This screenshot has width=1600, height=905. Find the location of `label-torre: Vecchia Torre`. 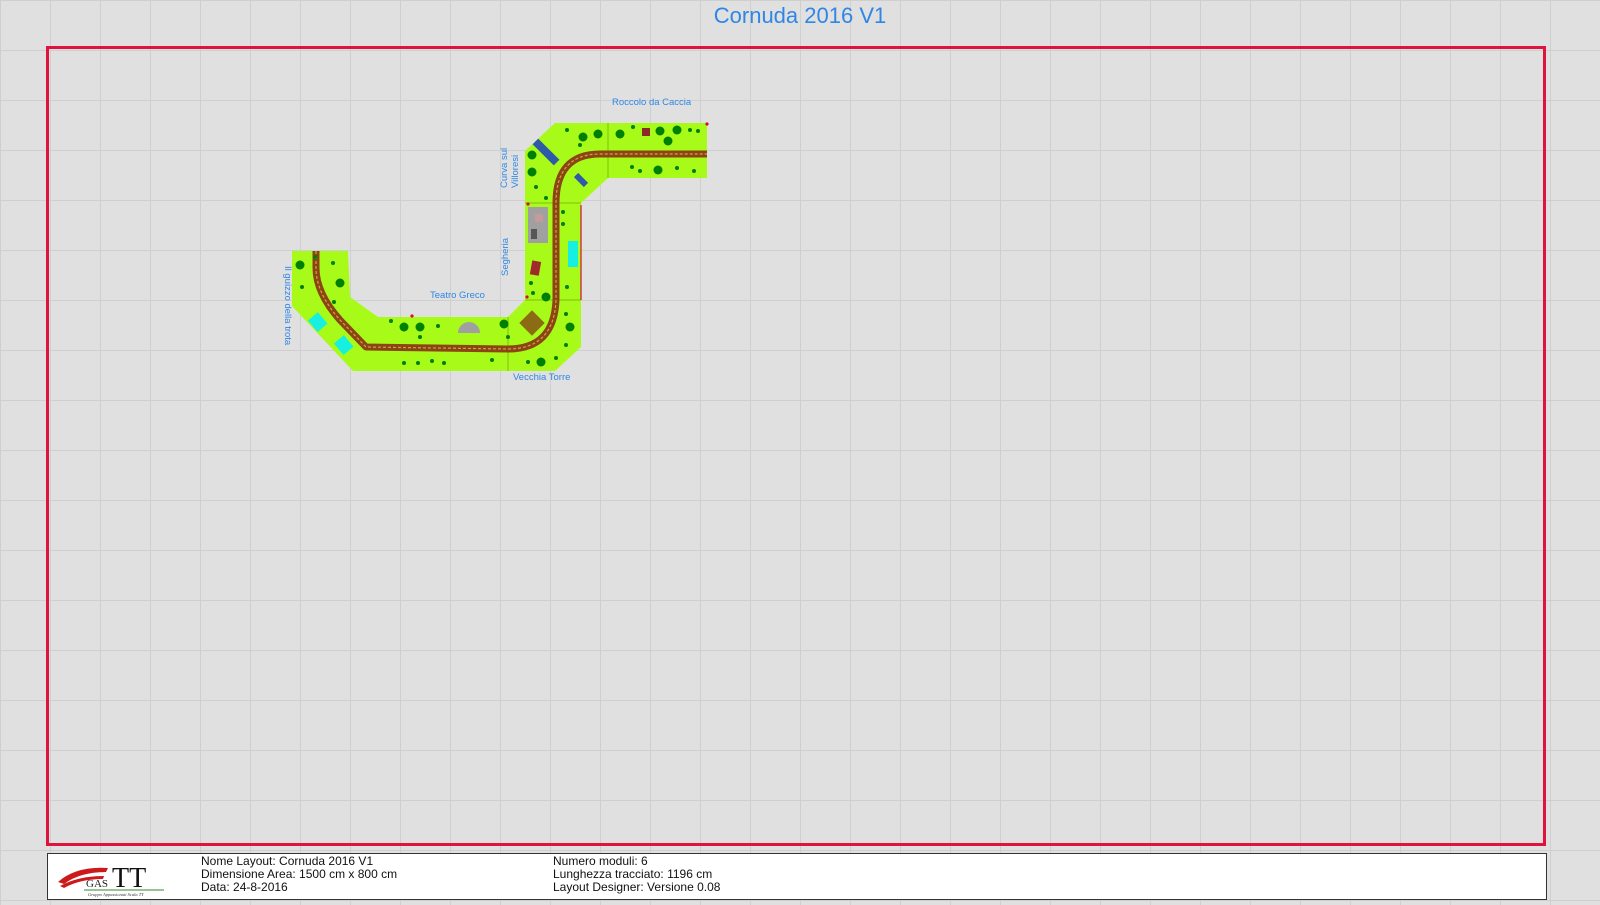

label-torre: Vecchia Torre is located at coordinates (542, 377).